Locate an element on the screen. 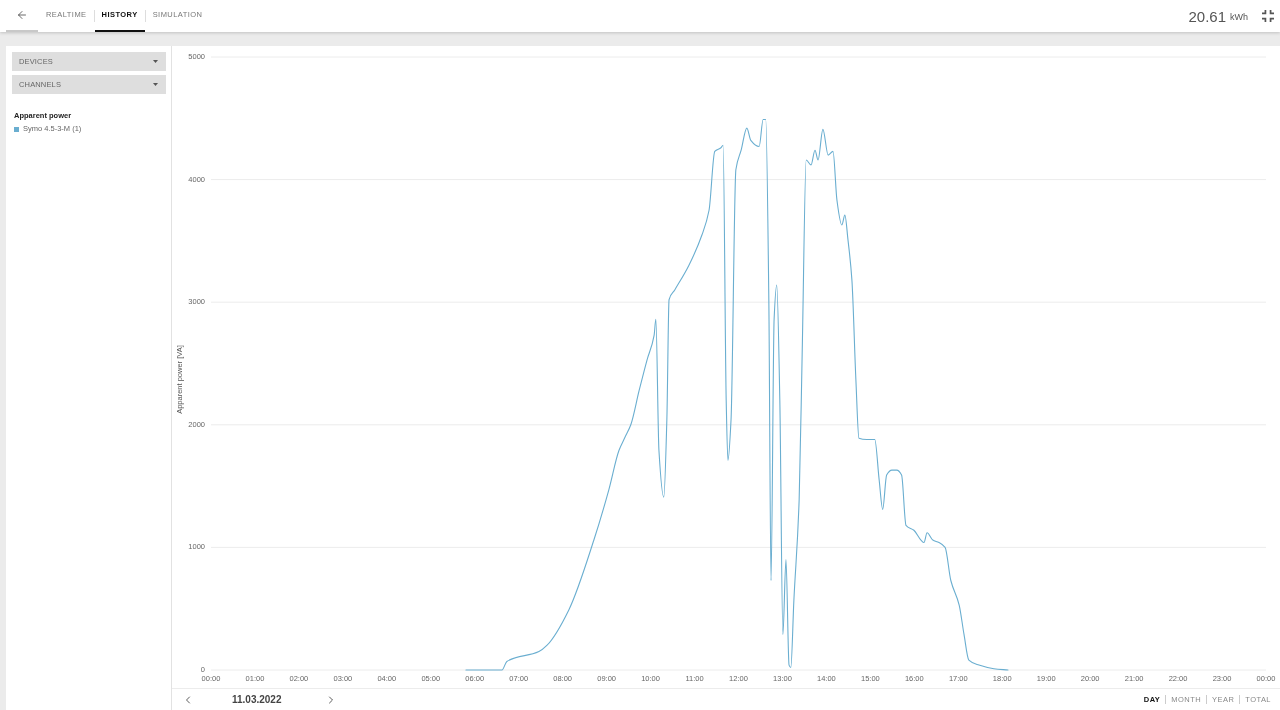 The image size is (1280, 710). fullscreen-exit-button is located at coordinates (1268, 16).